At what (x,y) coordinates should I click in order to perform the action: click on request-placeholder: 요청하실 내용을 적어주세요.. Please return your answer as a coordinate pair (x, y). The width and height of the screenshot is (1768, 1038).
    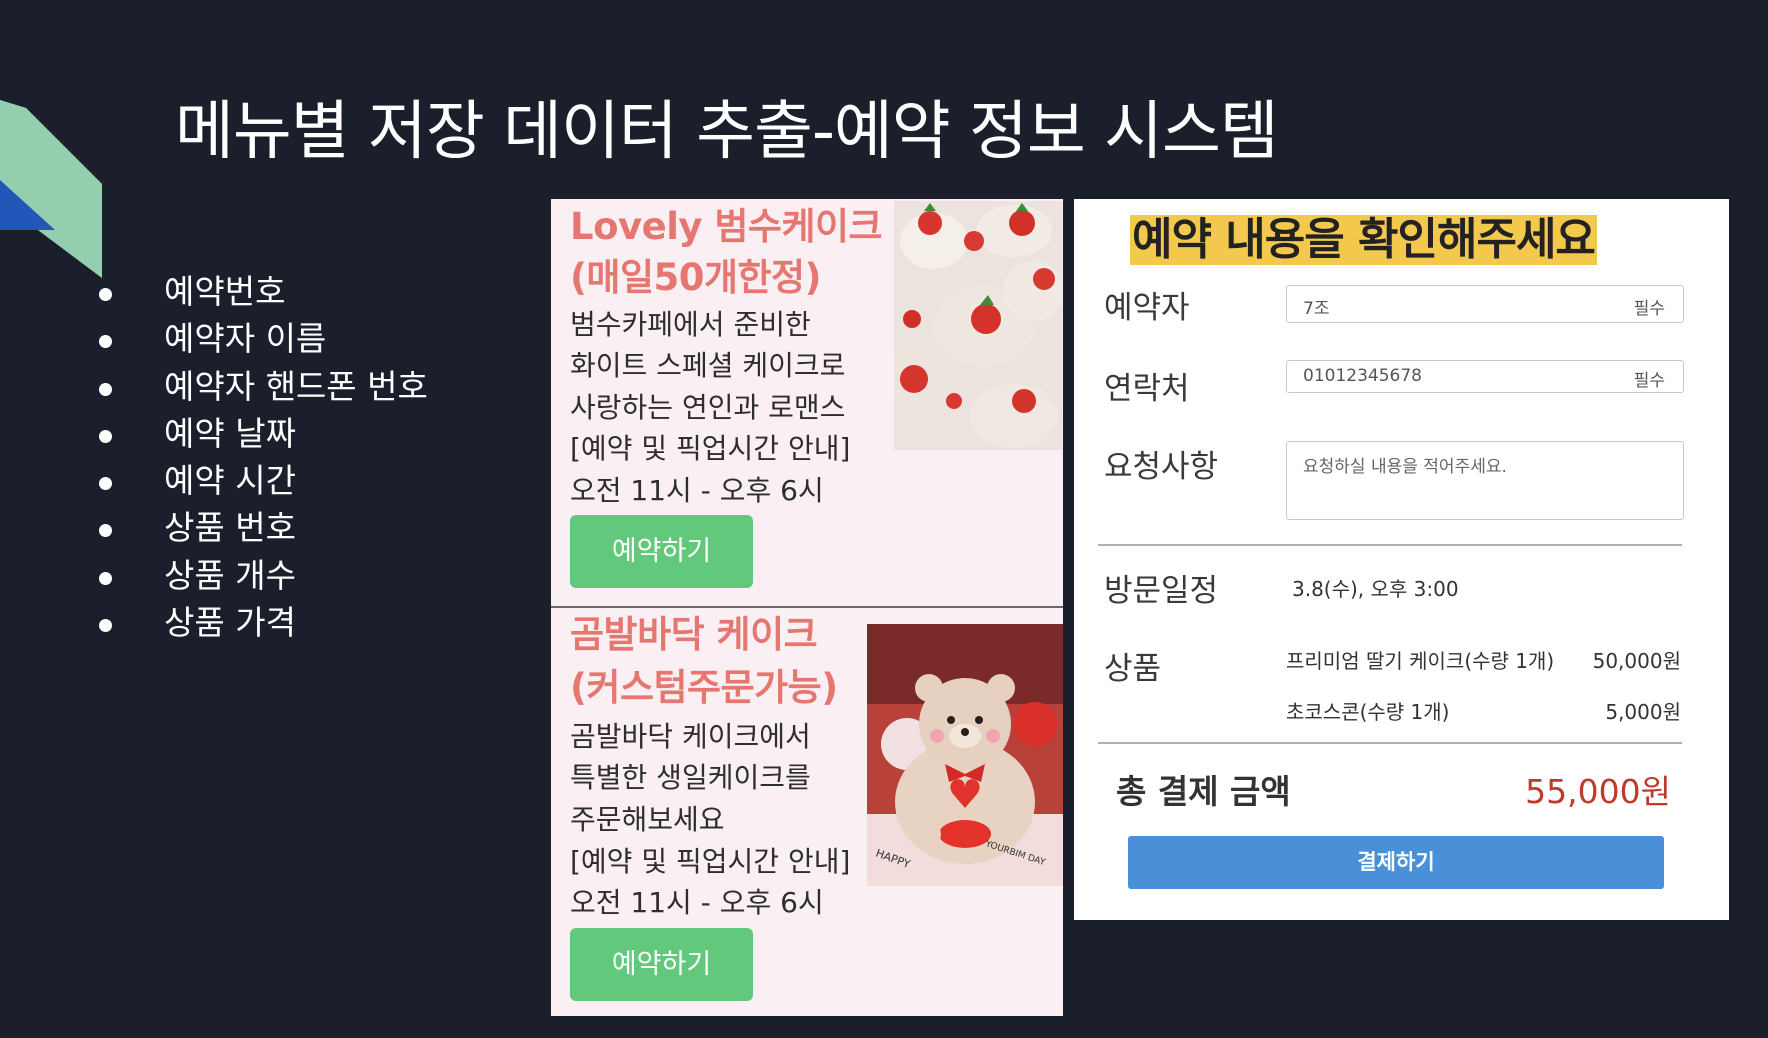
    Looking at the image, I should click on (1405, 467).